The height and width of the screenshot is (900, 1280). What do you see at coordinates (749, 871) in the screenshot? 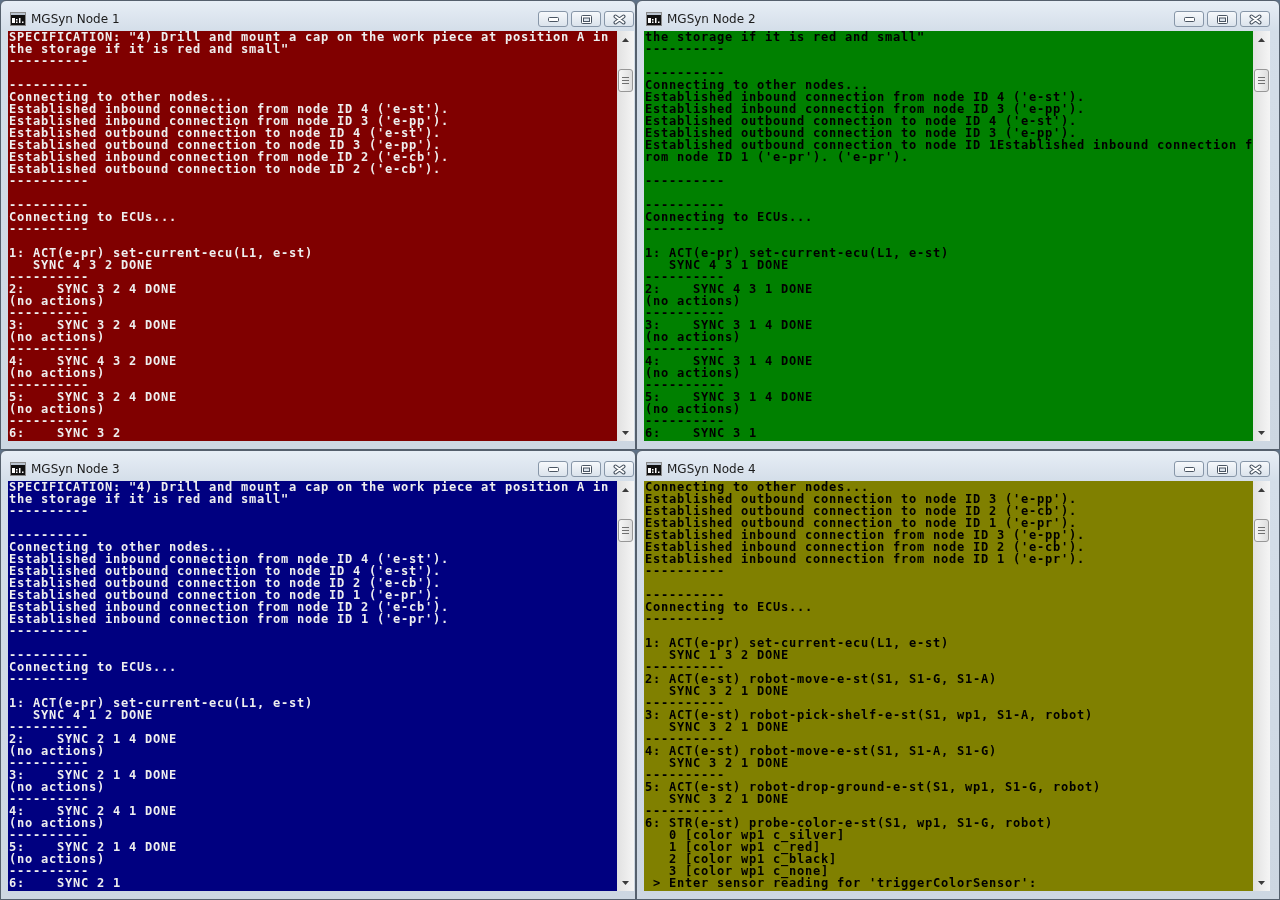
I see `console-line: 3 [color wp1 c_none]` at bounding box center [749, 871].